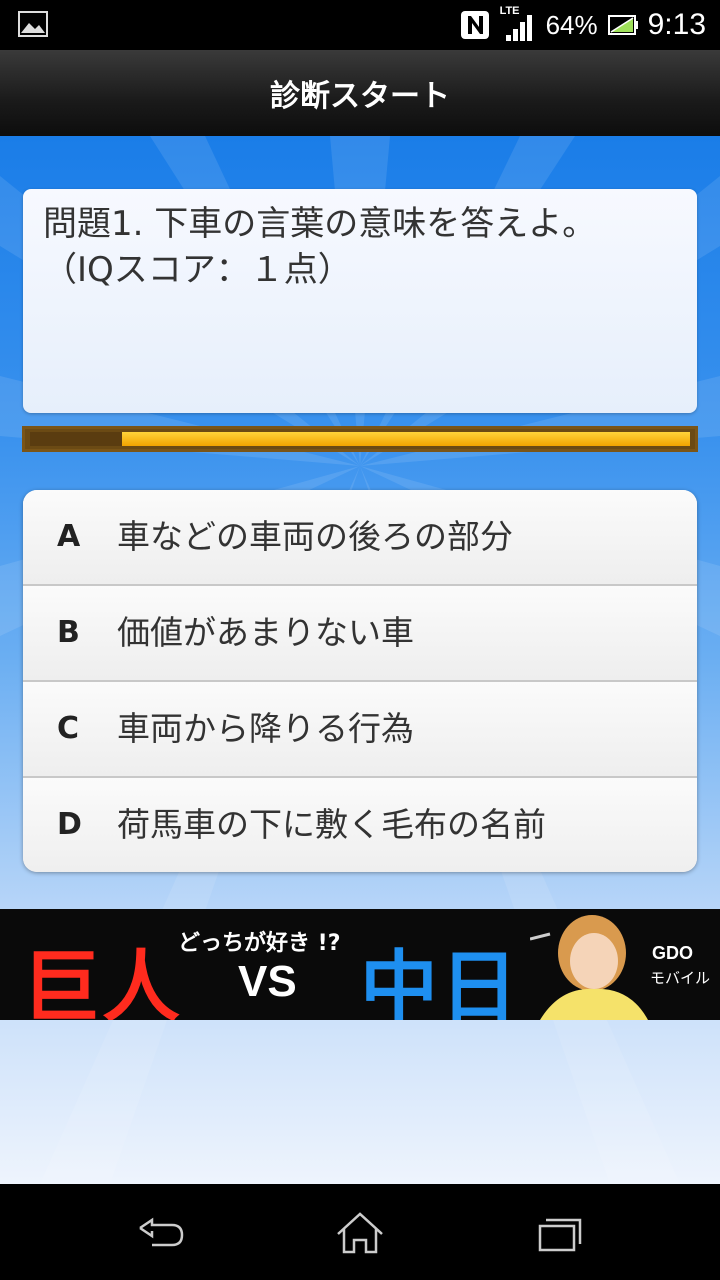  I want to click on battery-percent: 64%, so click(571, 24).